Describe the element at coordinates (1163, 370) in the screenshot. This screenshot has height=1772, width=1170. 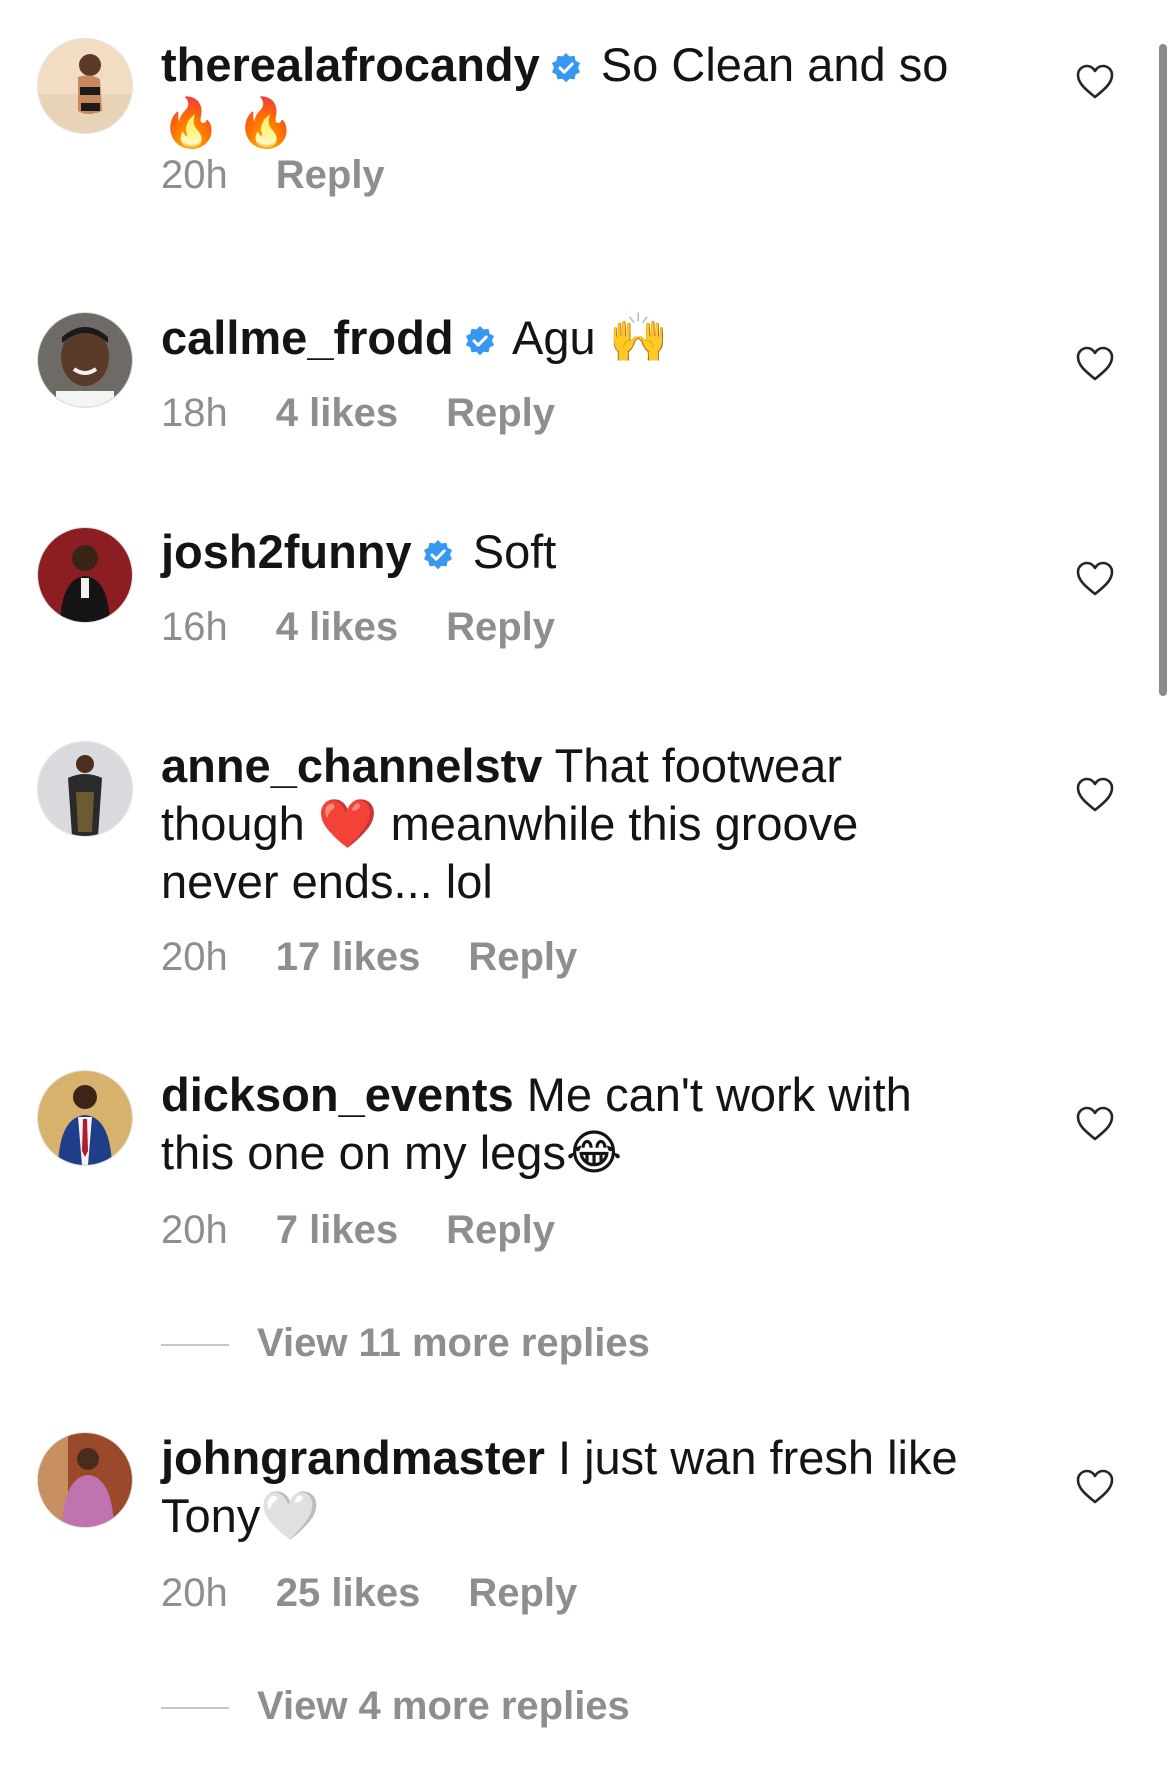
I see `scrollbar` at that location.